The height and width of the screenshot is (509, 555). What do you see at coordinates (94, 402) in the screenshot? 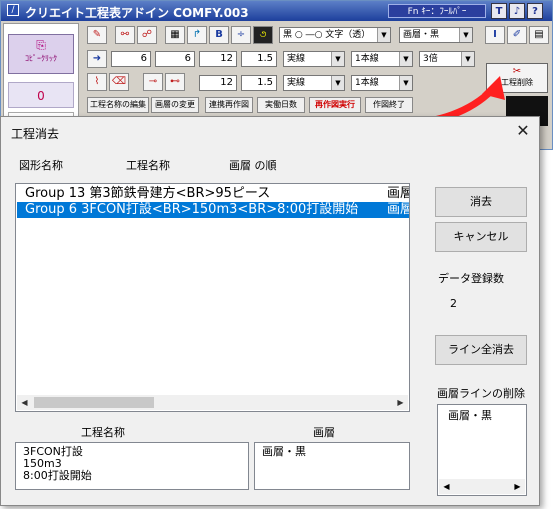
I see `scroll-thumb` at bounding box center [94, 402].